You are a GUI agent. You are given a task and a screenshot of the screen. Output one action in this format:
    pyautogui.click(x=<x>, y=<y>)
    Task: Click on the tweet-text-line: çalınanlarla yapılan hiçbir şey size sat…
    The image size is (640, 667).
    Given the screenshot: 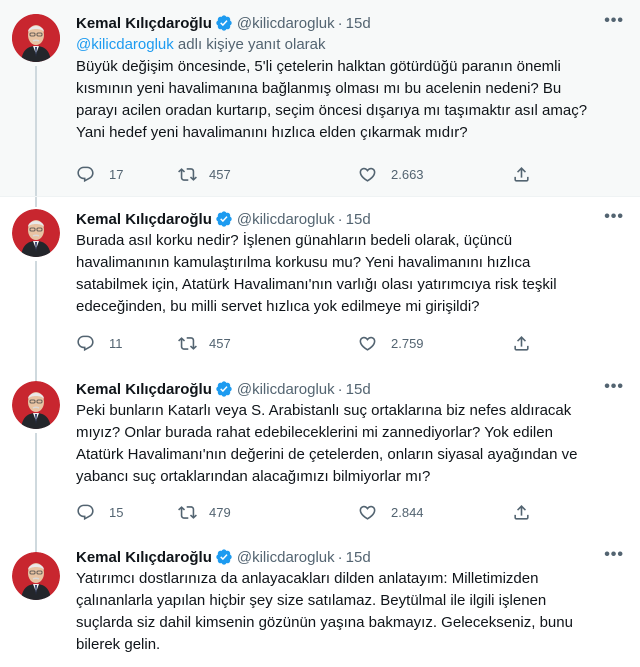 What is the action you would take?
    pyautogui.click(x=311, y=600)
    